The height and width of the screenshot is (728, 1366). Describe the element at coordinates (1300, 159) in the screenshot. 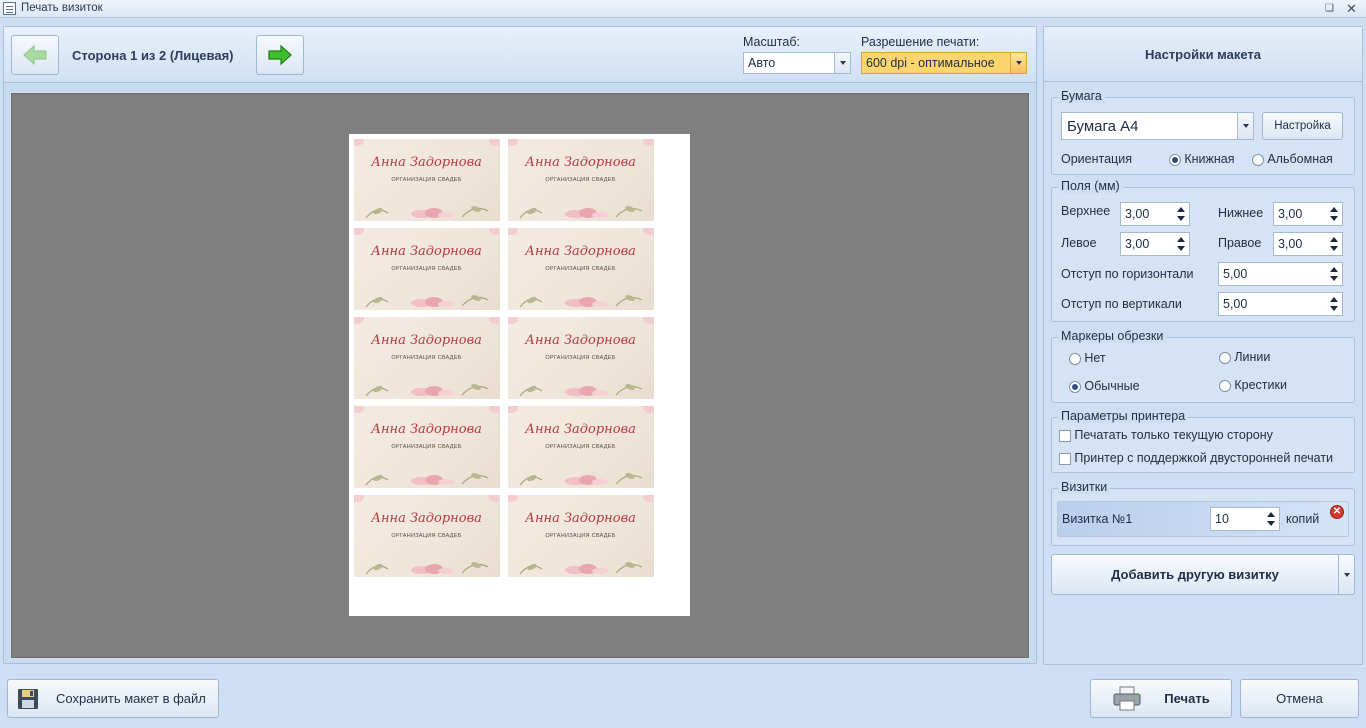

I see `landscape-label: Альбомная` at that location.